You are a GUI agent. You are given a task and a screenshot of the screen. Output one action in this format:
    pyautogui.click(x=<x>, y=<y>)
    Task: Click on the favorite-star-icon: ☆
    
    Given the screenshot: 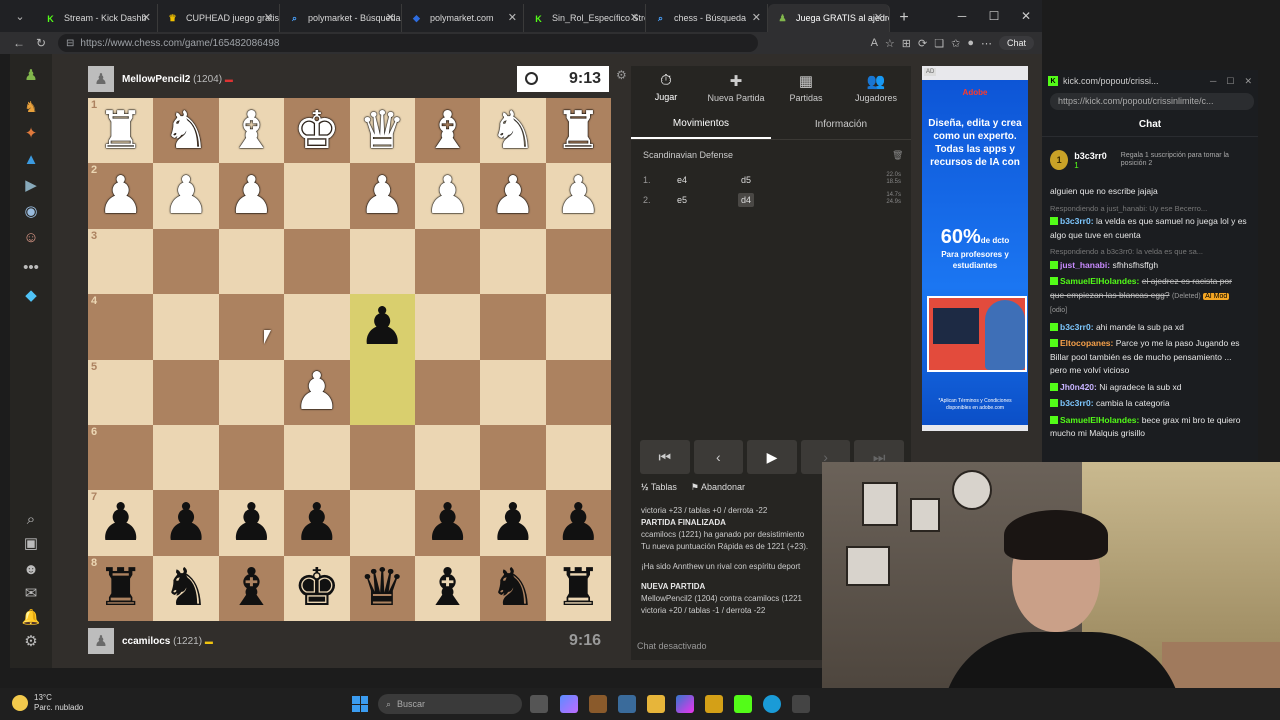 What is the action you would take?
    pyautogui.click(x=890, y=43)
    